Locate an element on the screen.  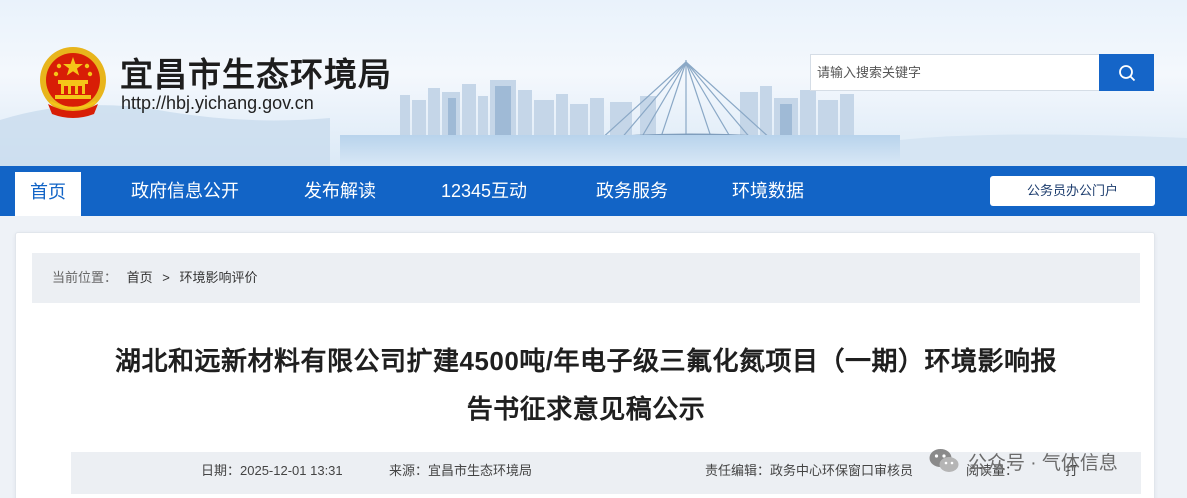
article-title-line2: 告书征求意见稿公示 is located at coordinates (586, 409).